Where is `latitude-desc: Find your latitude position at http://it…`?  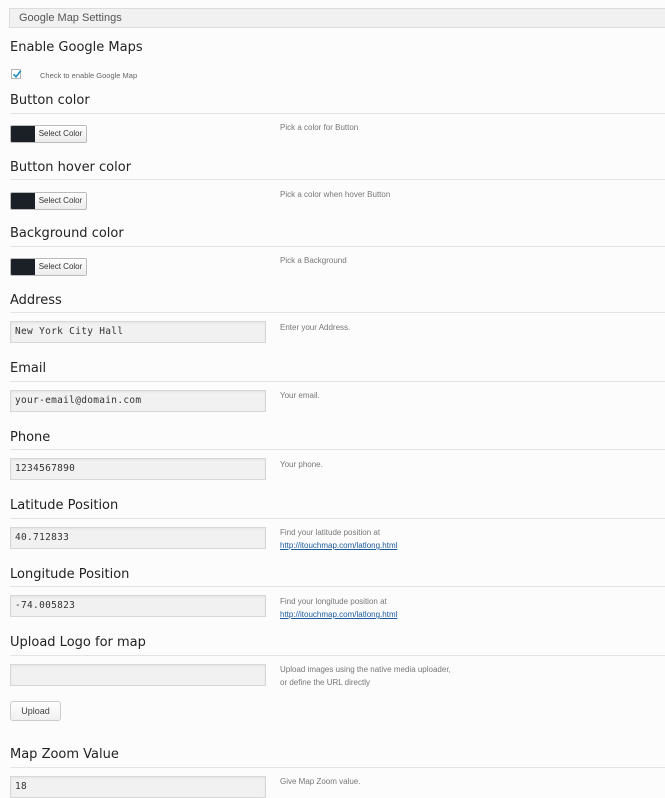 latitude-desc: Find your latitude position at http://it… is located at coordinates (338, 539).